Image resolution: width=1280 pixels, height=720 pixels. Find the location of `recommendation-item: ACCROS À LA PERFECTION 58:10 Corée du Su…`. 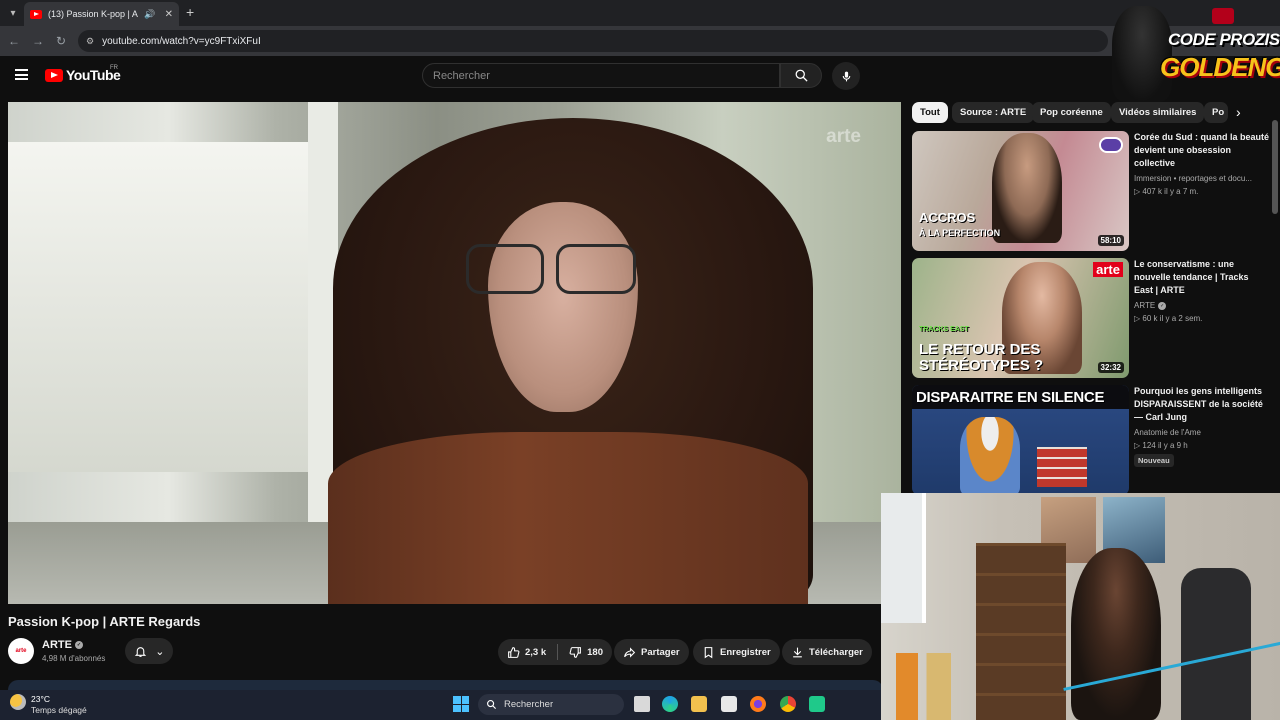

recommendation-item: ACCROS À LA PERFECTION 58:10 Corée du Su… is located at coordinates (1092, 191).